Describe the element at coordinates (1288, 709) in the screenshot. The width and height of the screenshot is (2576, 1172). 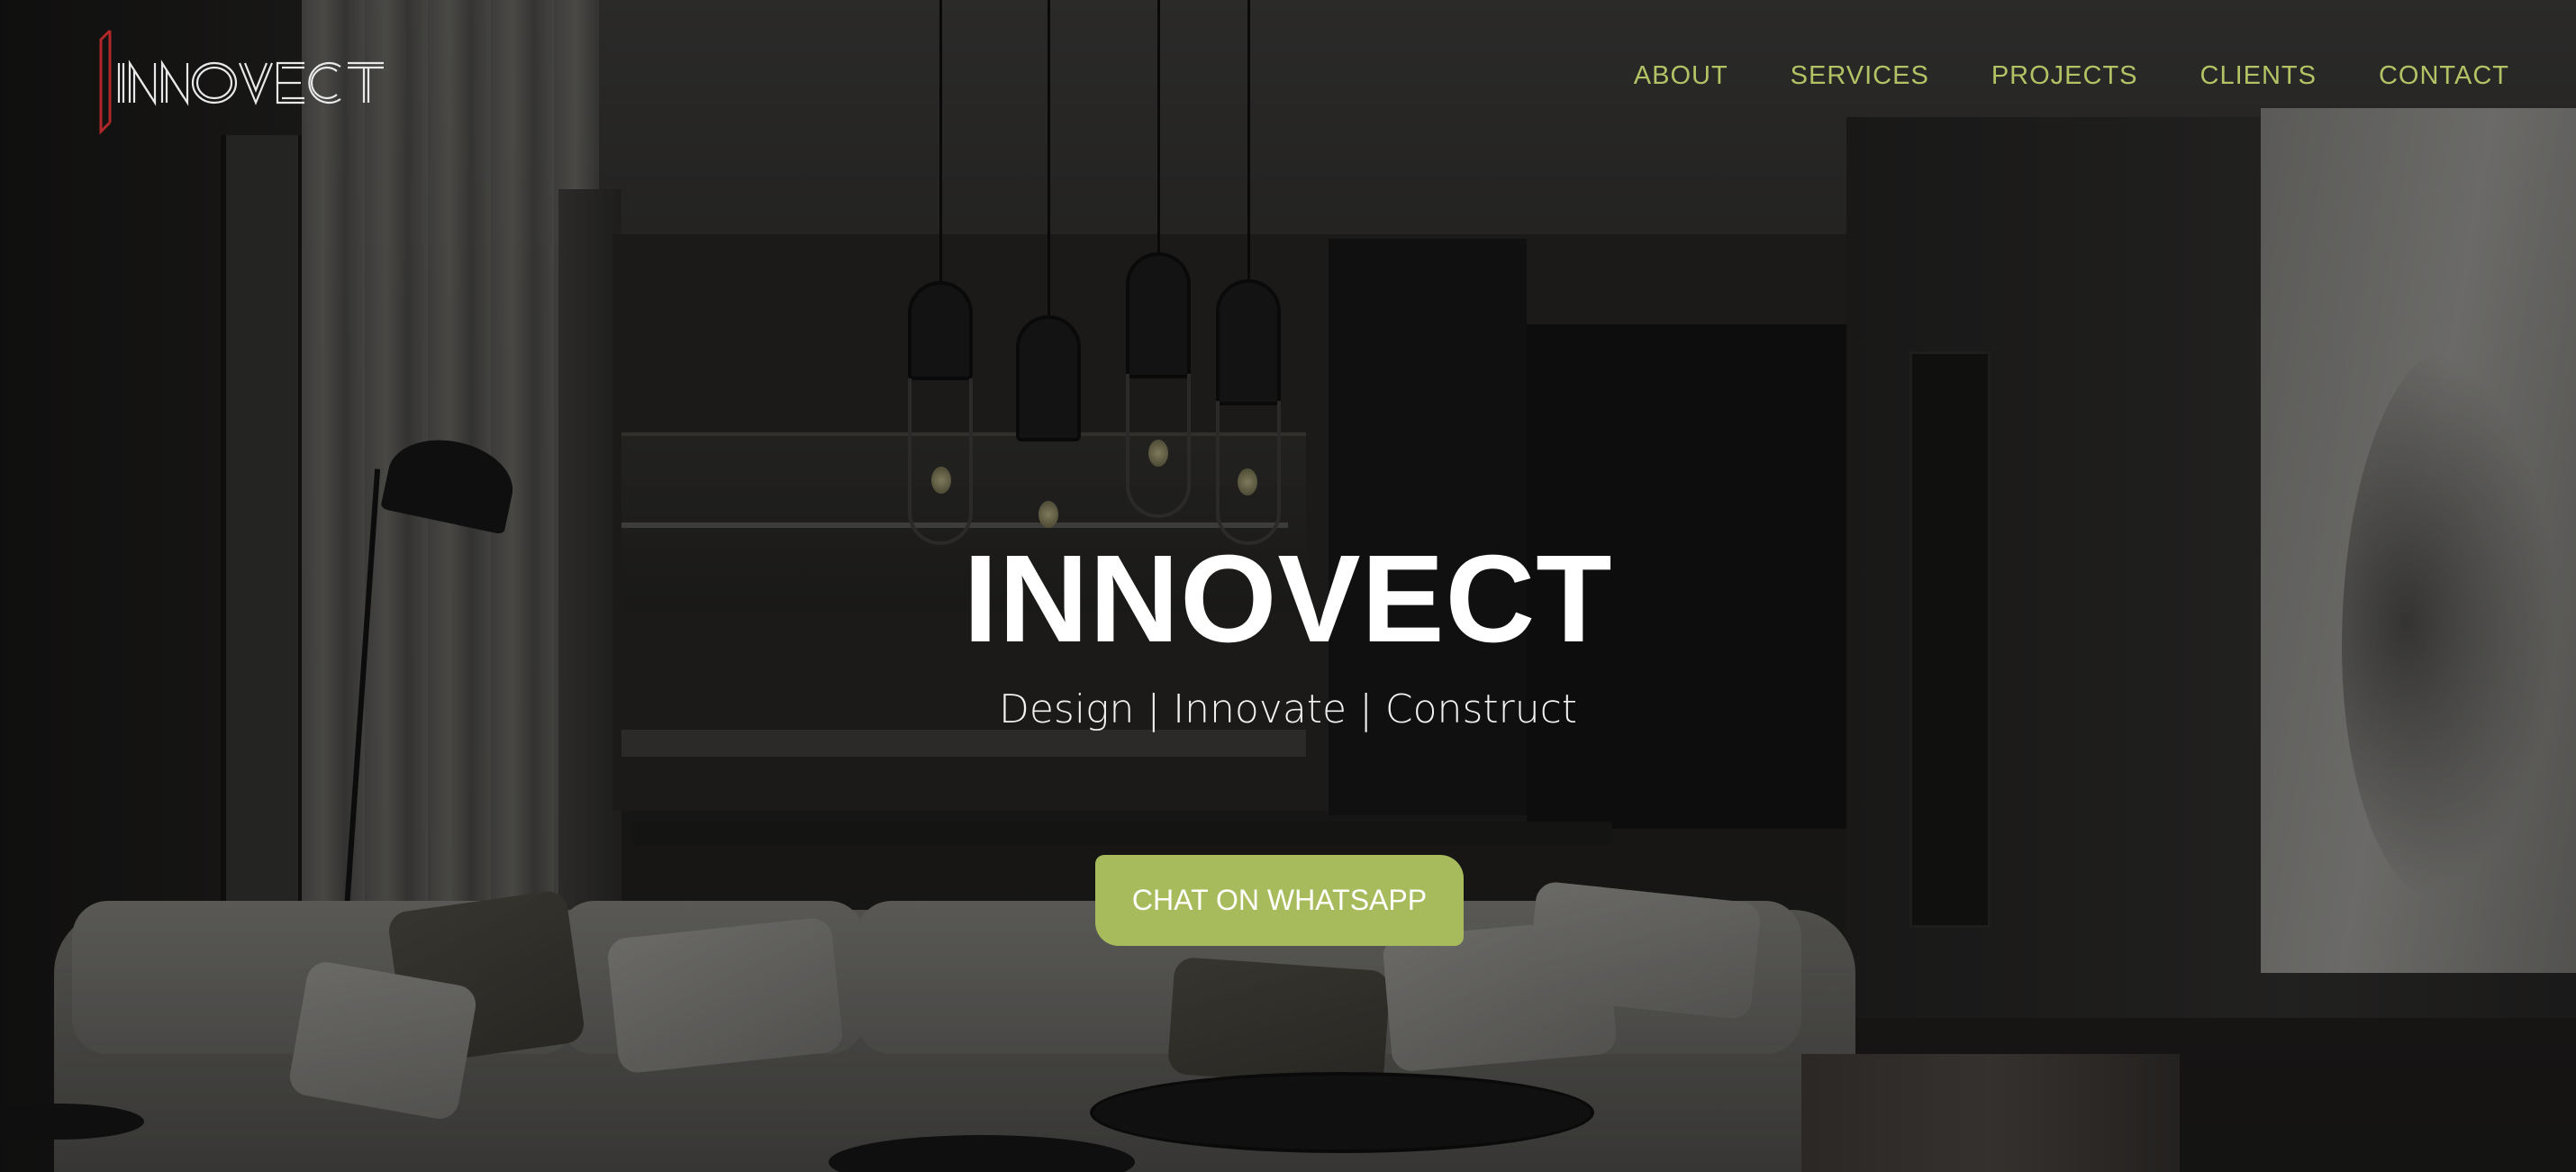
I see `hero-tagline: Design | Innovate | Construct` at that location.